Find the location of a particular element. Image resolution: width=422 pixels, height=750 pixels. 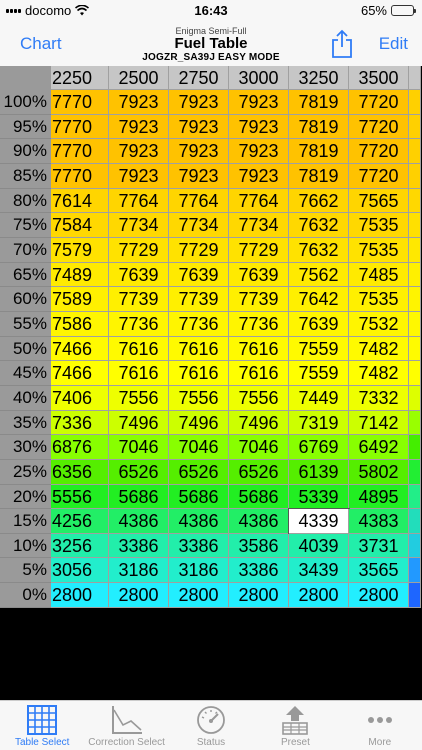

table-cell: 4256 is located at coordinates (80, 521).